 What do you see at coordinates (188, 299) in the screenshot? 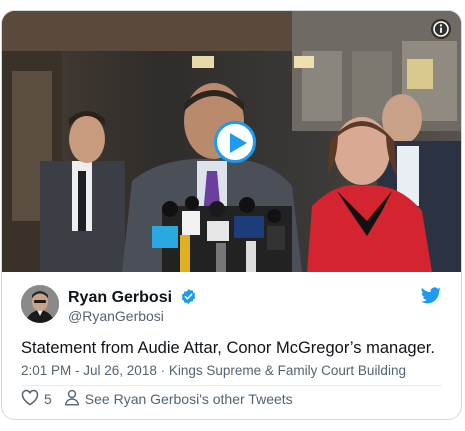
I see `verified-badge-icon` at bounding box center [188, 299].